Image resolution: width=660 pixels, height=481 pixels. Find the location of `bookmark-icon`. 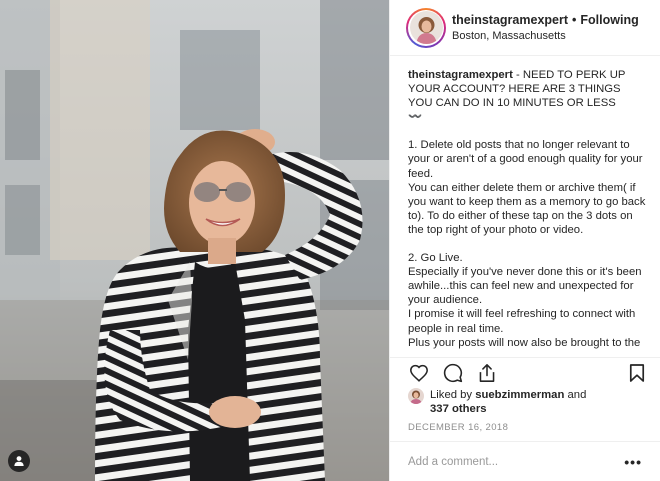

bookmark-icon is located at coordinates (637, 372).